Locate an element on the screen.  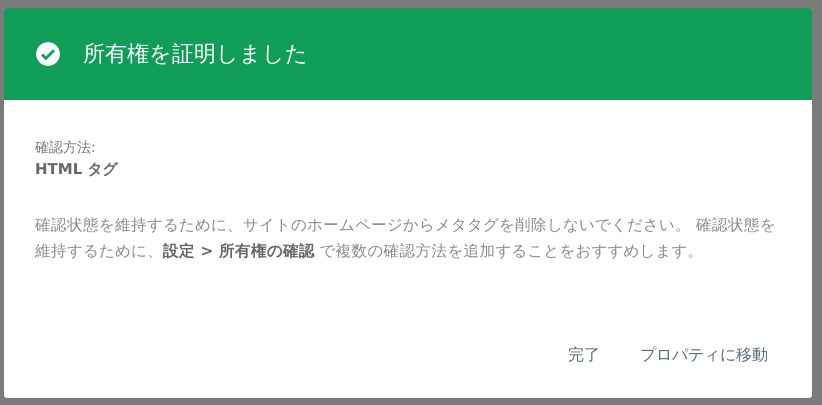
method-value: HTML タグ is located at coordinates (77, 169).